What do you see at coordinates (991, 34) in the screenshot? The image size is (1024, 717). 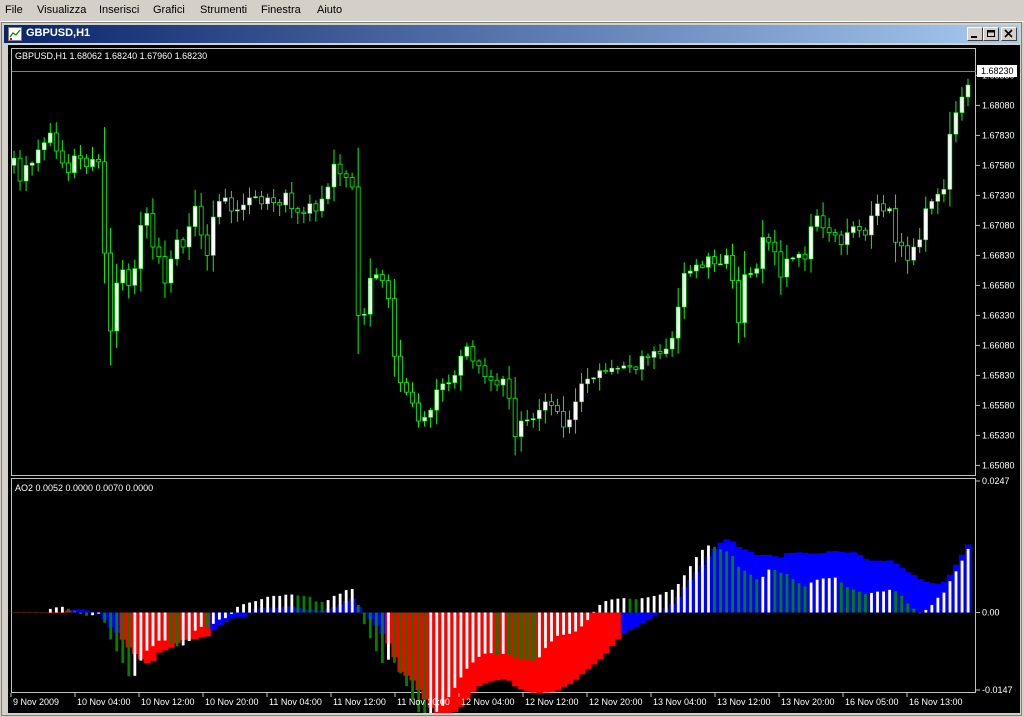 I see `restore-button` at bounding box center [991, 34].